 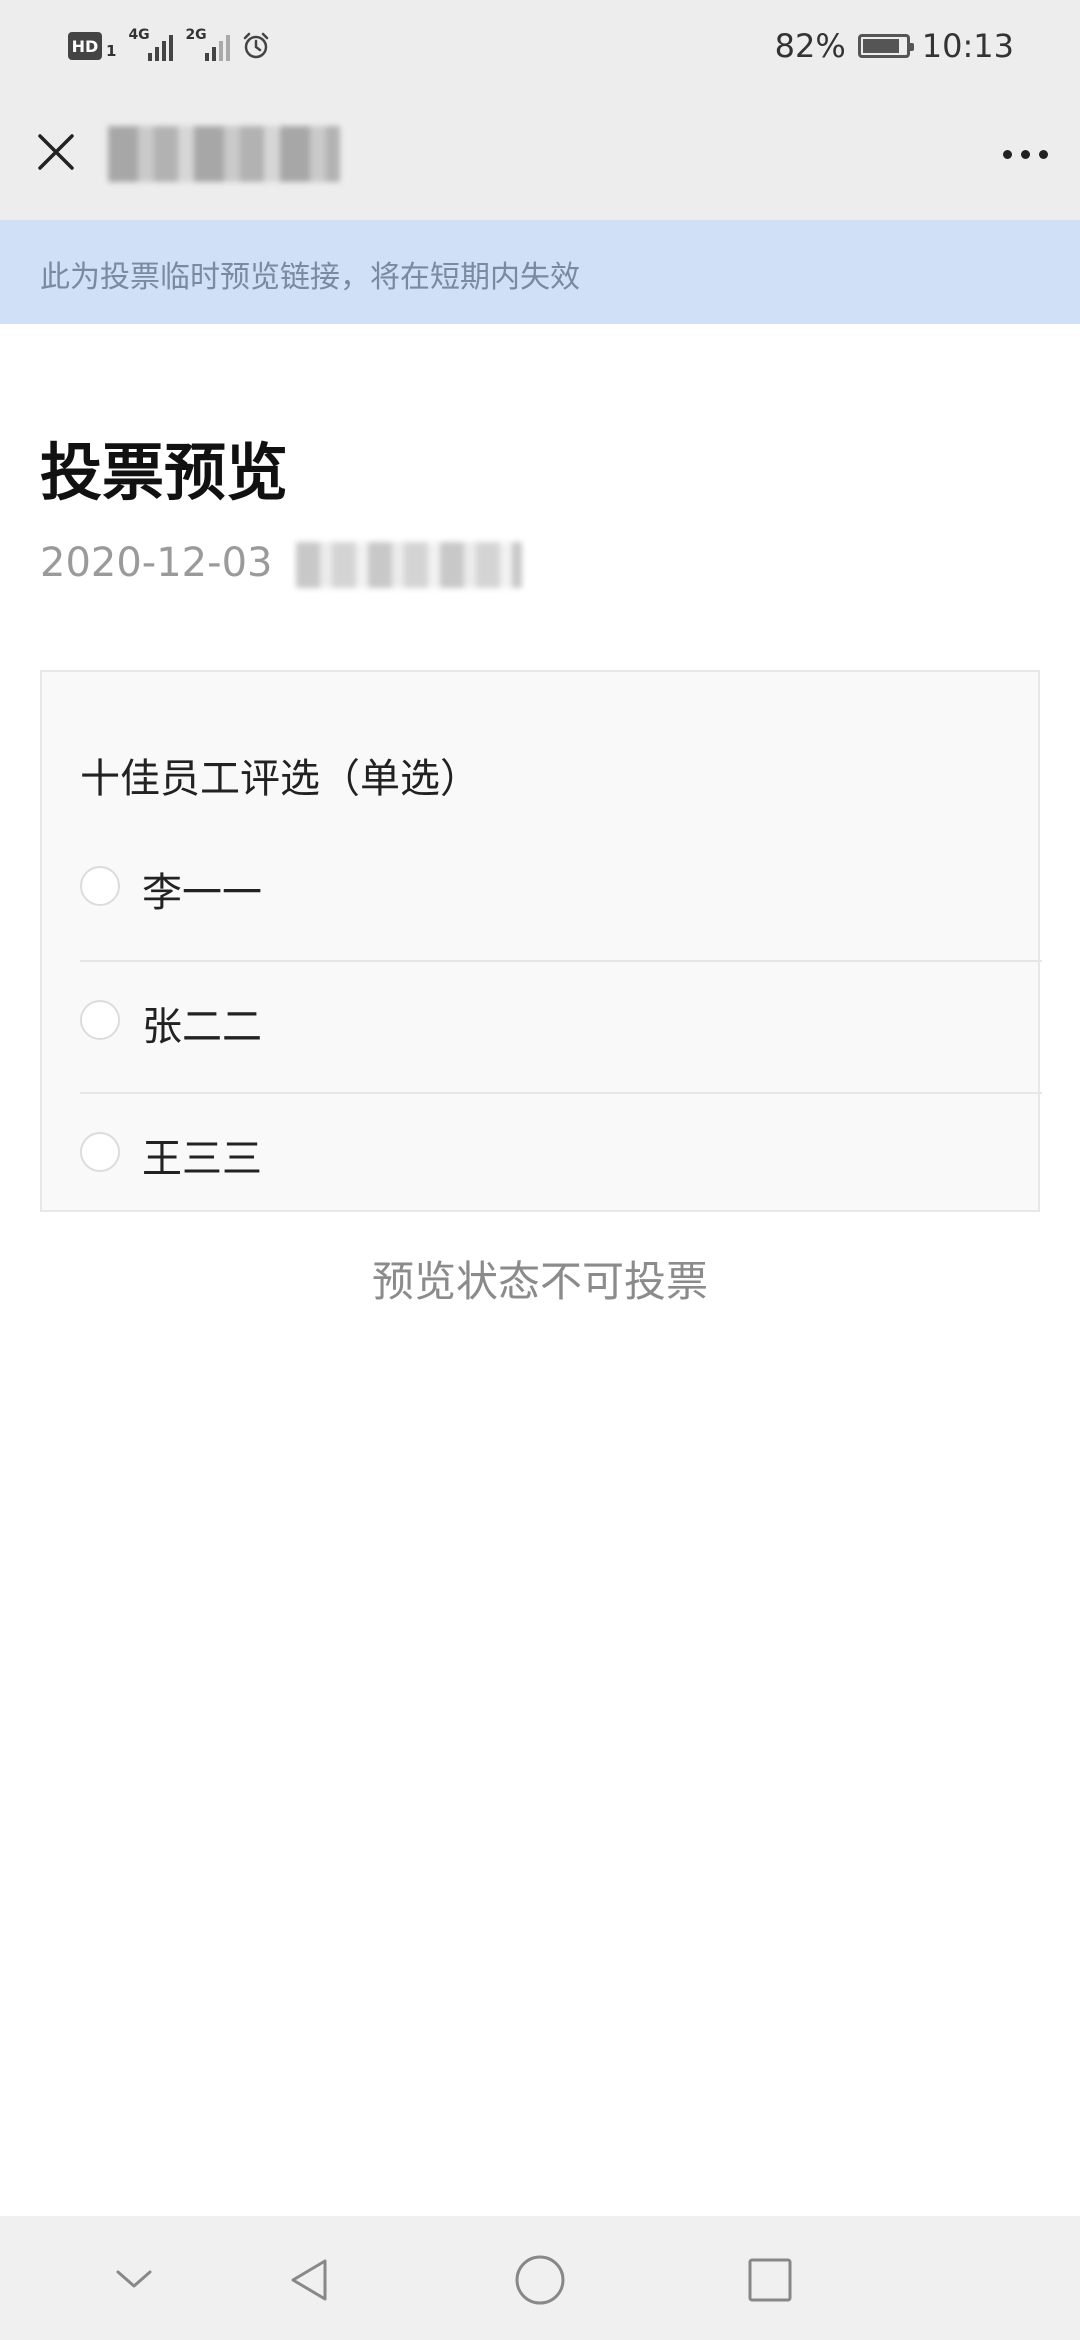 I want to click on hd-badge: HD, so click(x=85, y=46).